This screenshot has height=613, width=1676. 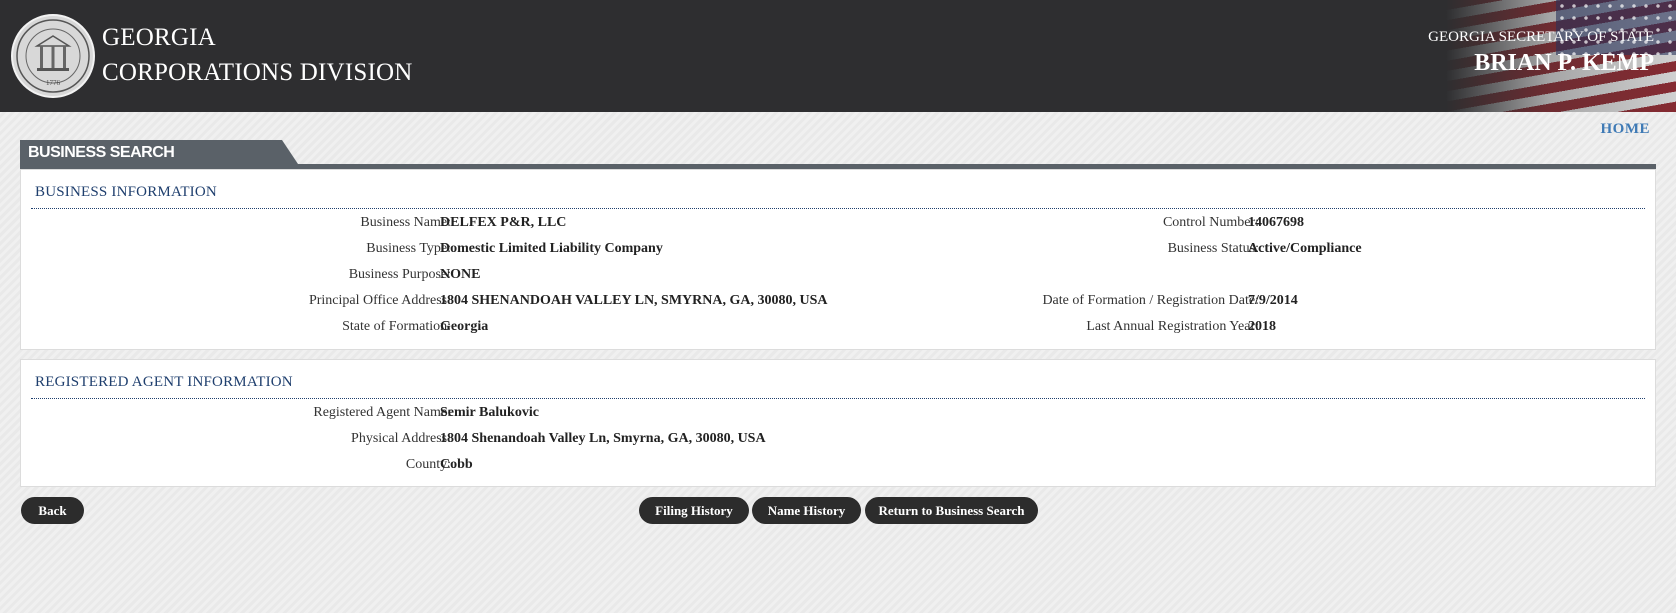 What do you see at coordinates (53, 83) in the screenshot?
I see `seal-year: 1776` at bounding box center [53, 83].